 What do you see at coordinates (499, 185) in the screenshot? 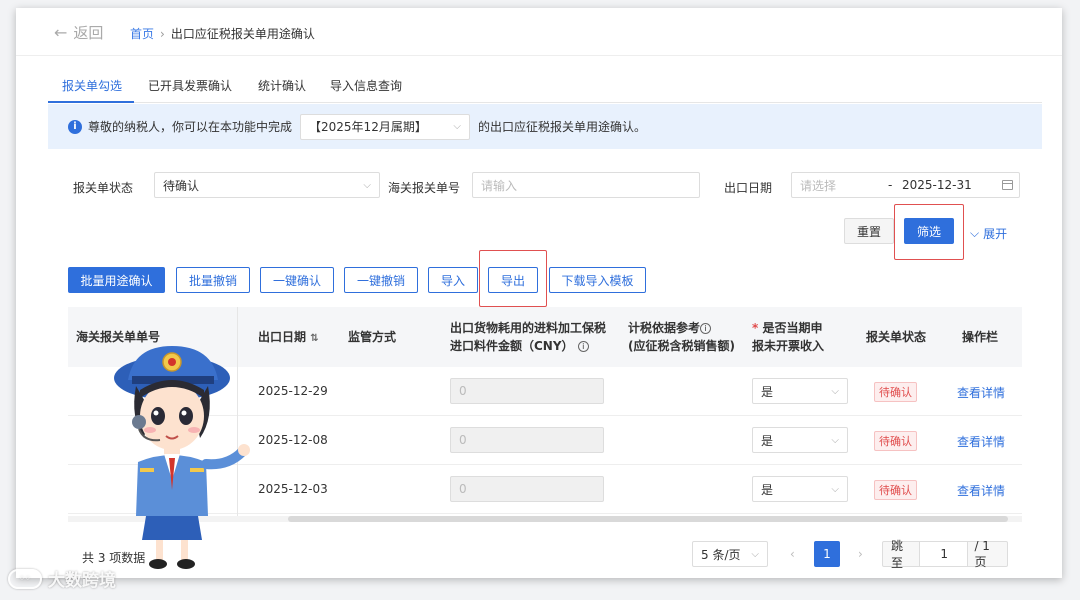
I see `customs-no-placeholder: 请输入` at bounding box center [499, 185].